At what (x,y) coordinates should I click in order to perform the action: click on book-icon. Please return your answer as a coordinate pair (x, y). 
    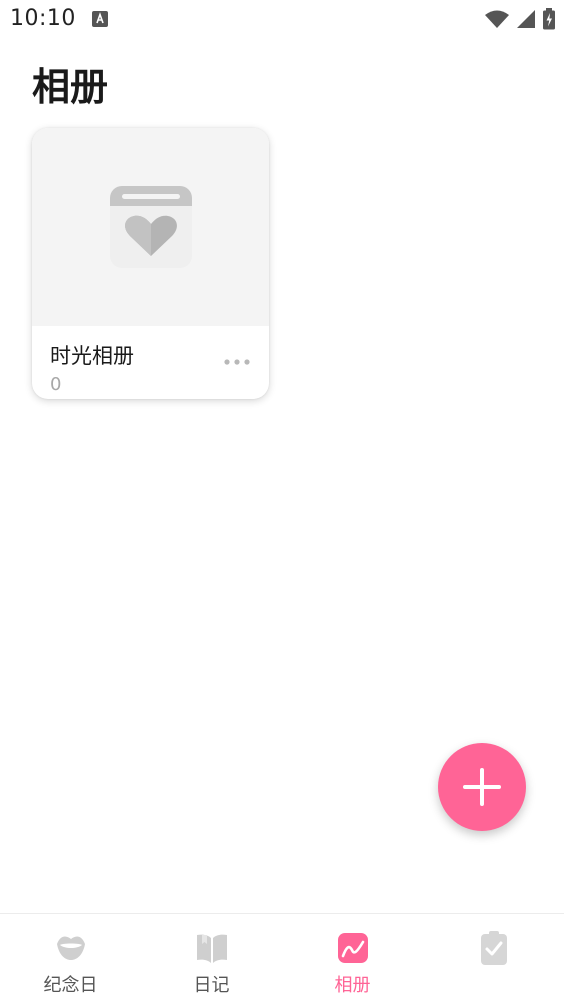
    Looking at the image, I should click on (211, 948).